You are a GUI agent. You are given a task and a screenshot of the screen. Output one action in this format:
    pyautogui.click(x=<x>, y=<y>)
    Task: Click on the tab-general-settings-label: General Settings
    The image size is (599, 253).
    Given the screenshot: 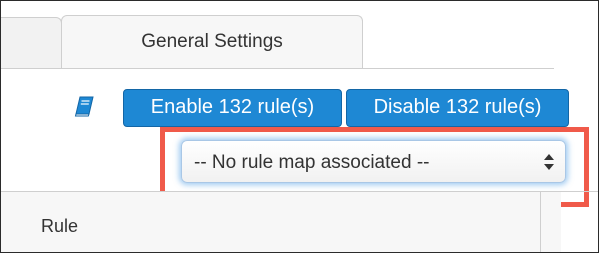 What is the action you would take?
    pyautogui.click(x=212, y=41)
    